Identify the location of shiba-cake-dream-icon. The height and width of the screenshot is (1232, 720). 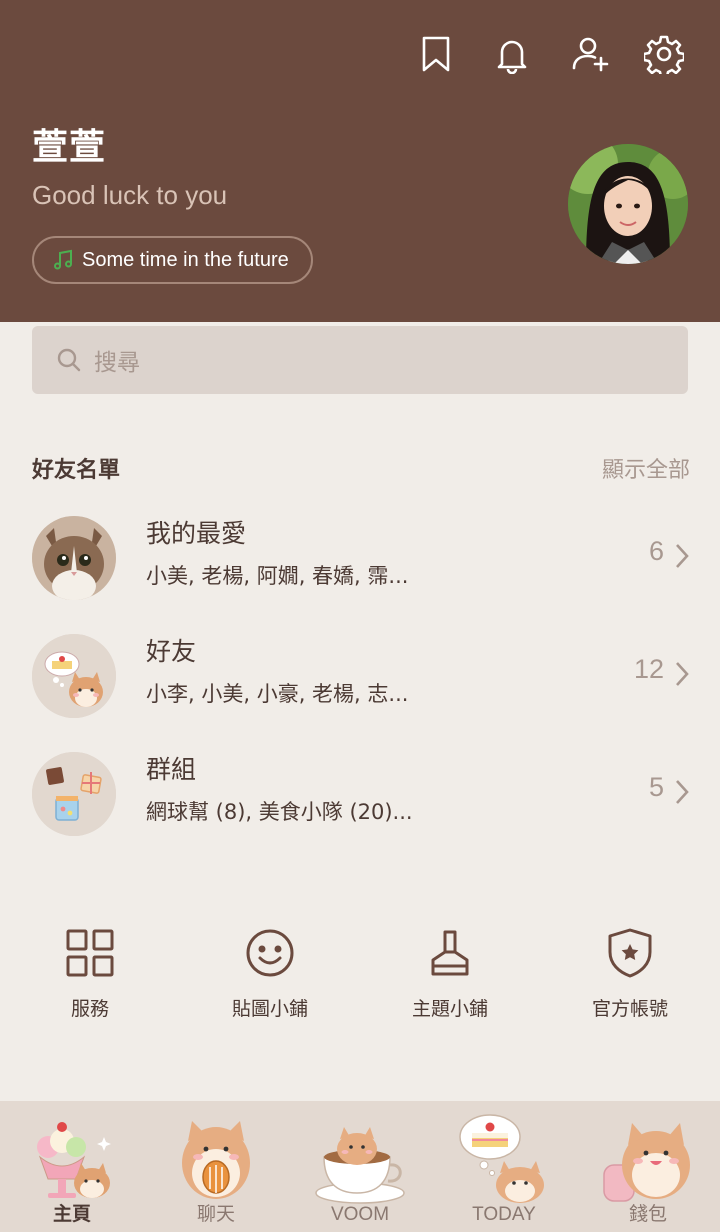
(501, 1158).